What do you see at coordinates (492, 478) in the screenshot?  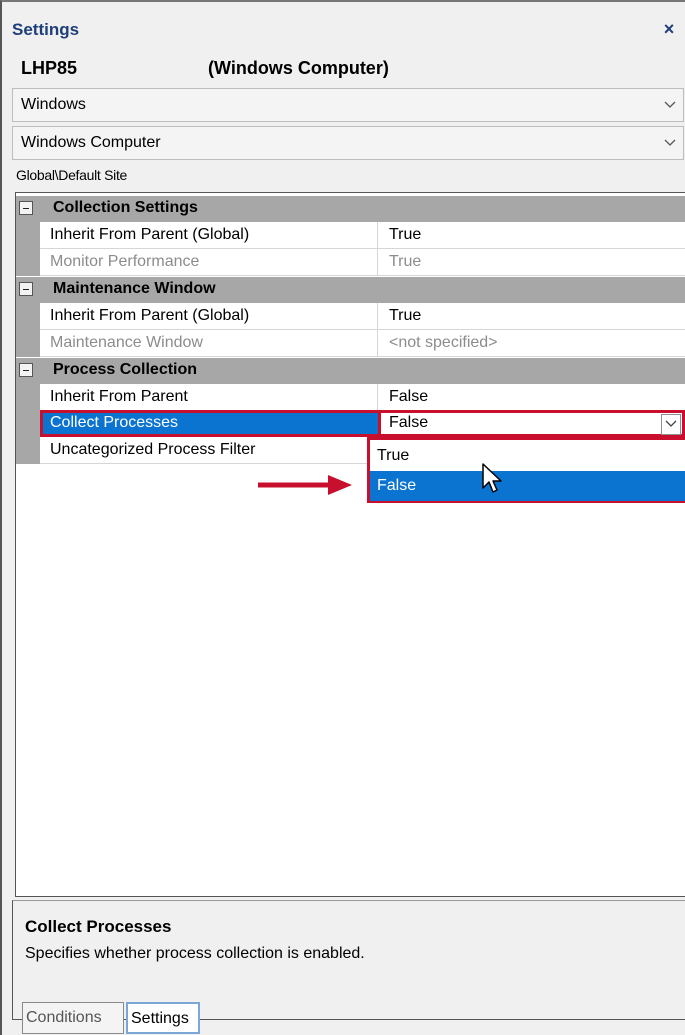 I see `mouse-cursor-icon` at bounding box center [492, 478].